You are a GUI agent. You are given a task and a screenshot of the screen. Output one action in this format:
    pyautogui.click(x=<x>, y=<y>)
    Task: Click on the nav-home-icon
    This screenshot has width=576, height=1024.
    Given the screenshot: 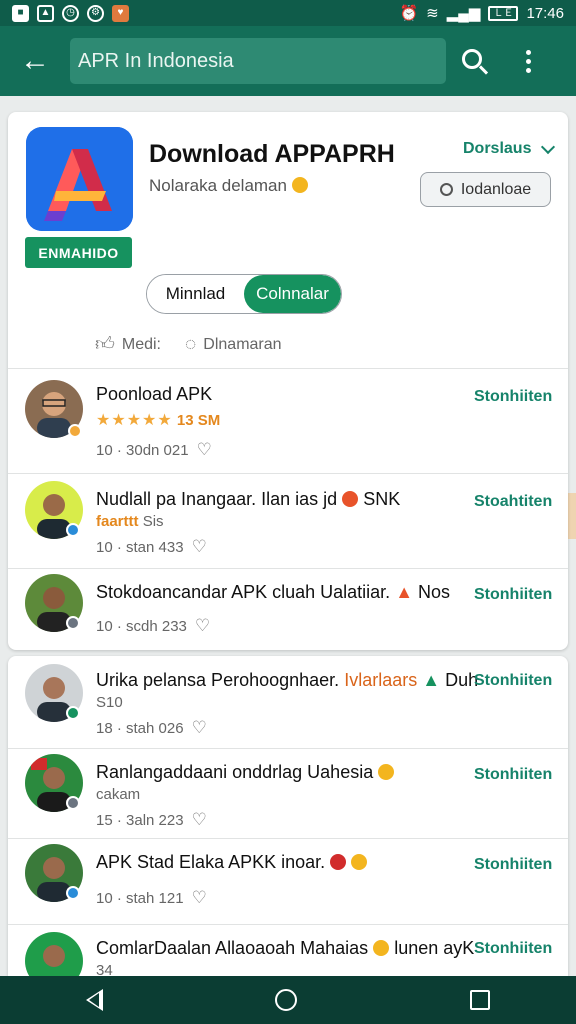 What is the action you would take?
    pyautogui.click(x=286, y=1000)
    